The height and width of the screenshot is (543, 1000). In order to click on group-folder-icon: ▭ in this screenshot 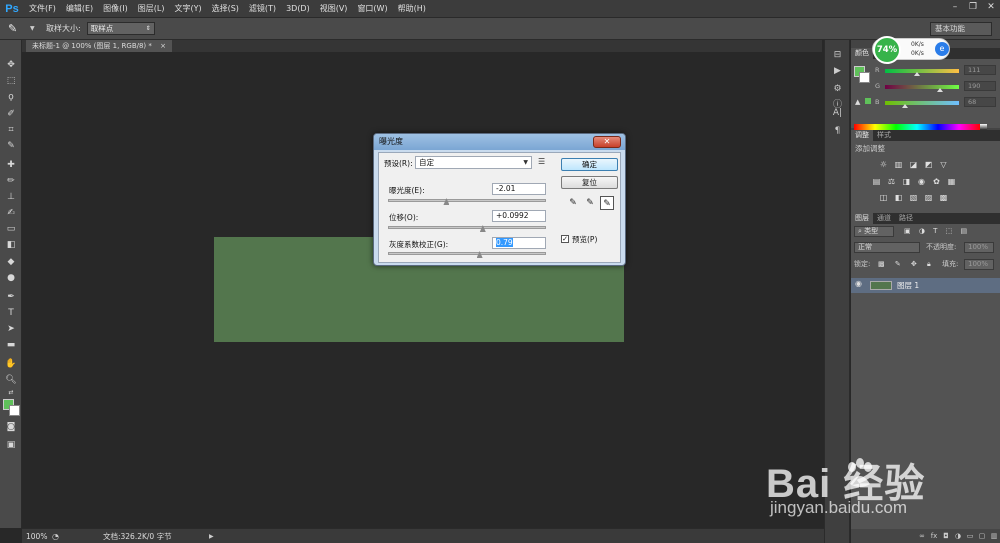, I will do `click(970, 536)`.